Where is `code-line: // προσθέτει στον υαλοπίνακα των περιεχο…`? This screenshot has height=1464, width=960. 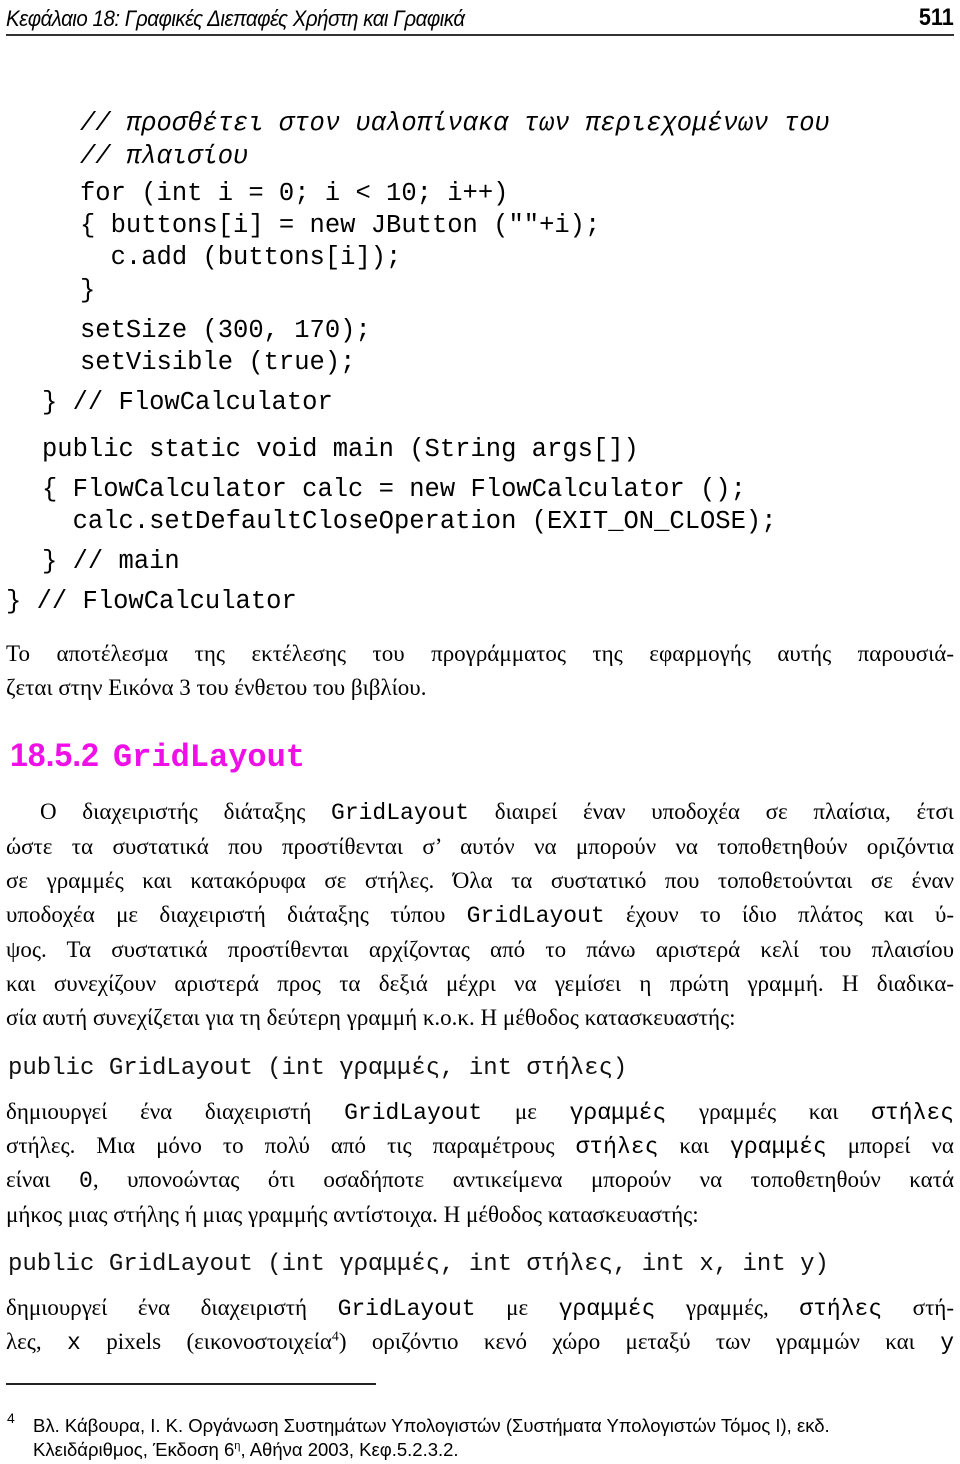
code-line: // προσθέτει στον υαλοπίνακα των περιεχο… is located at coordinates (455, 123).